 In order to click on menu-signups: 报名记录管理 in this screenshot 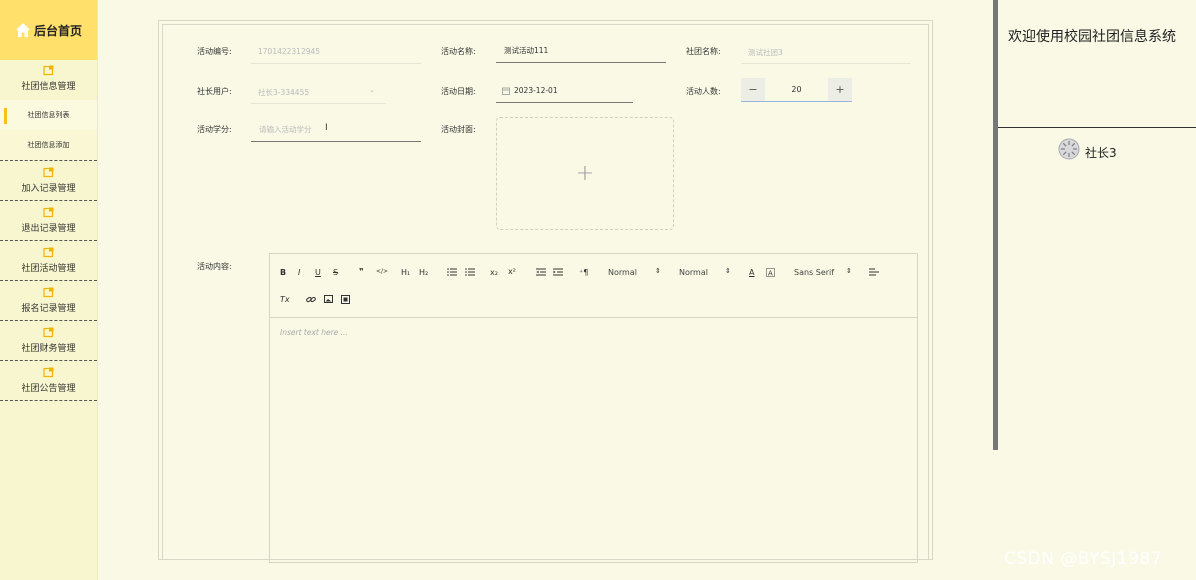, I will do `click(48, 301)`.